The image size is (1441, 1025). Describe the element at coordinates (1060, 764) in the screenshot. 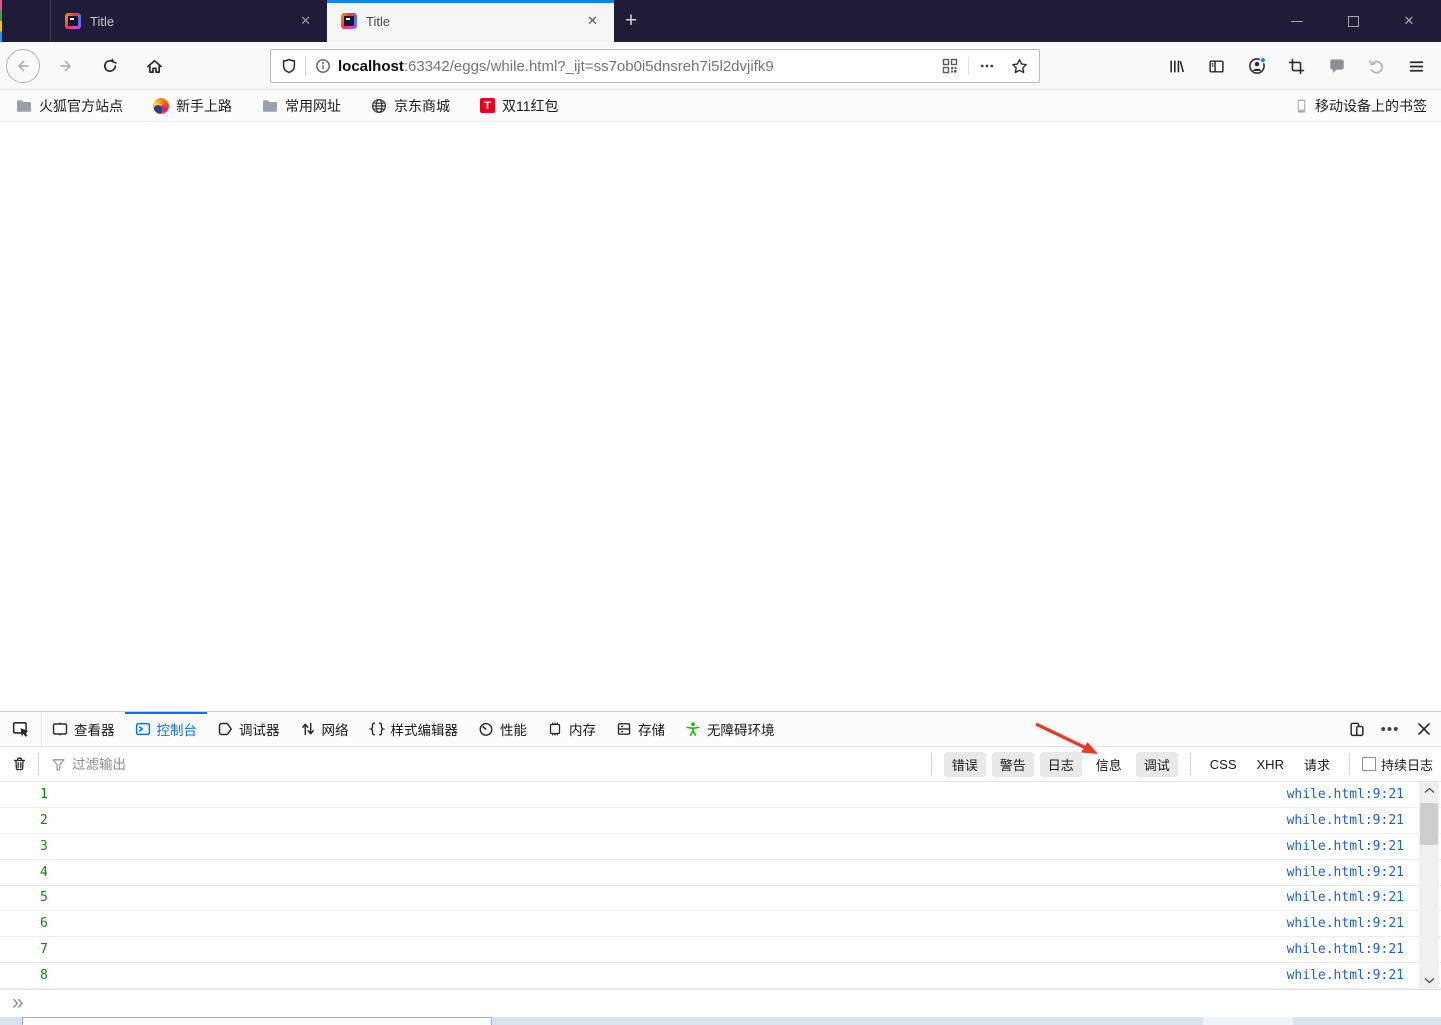

I see `filter-toggle-logs: 日志` at that location.